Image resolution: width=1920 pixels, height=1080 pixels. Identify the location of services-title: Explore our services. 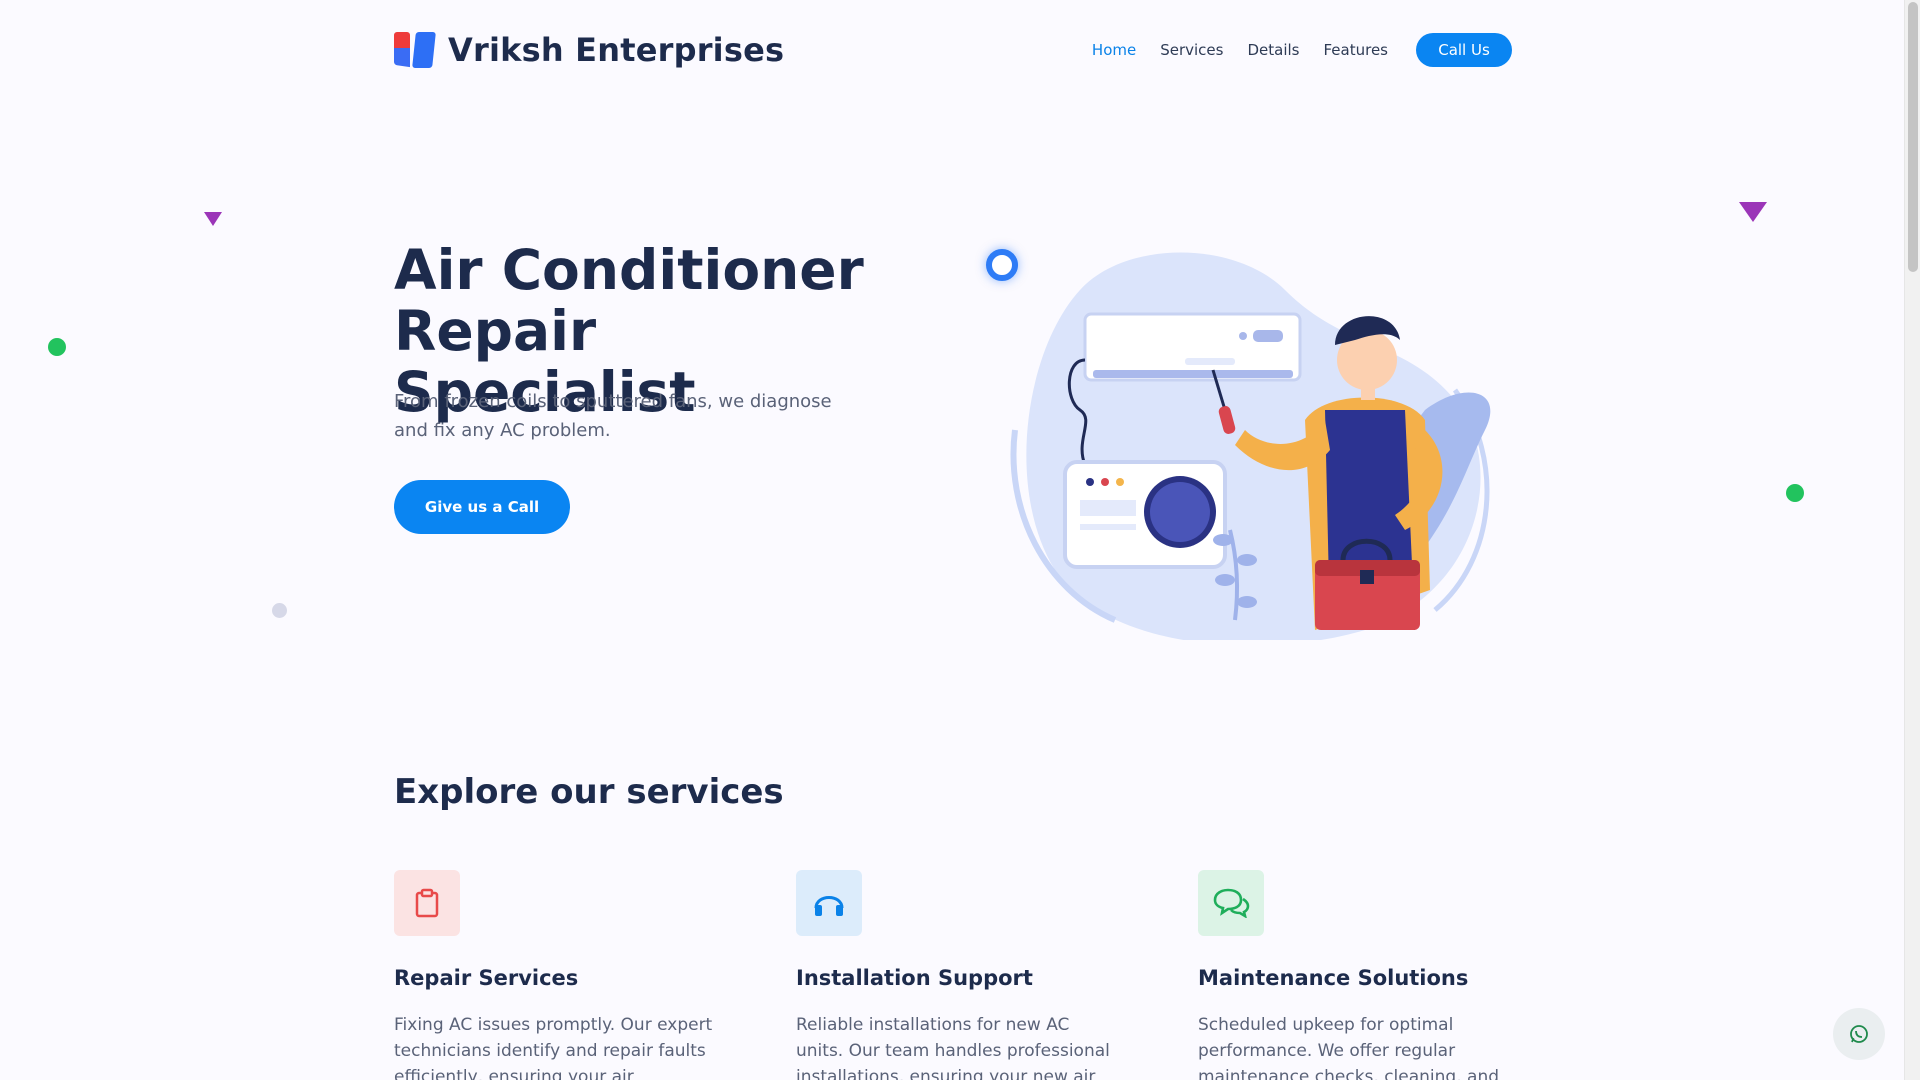
(589, 792).